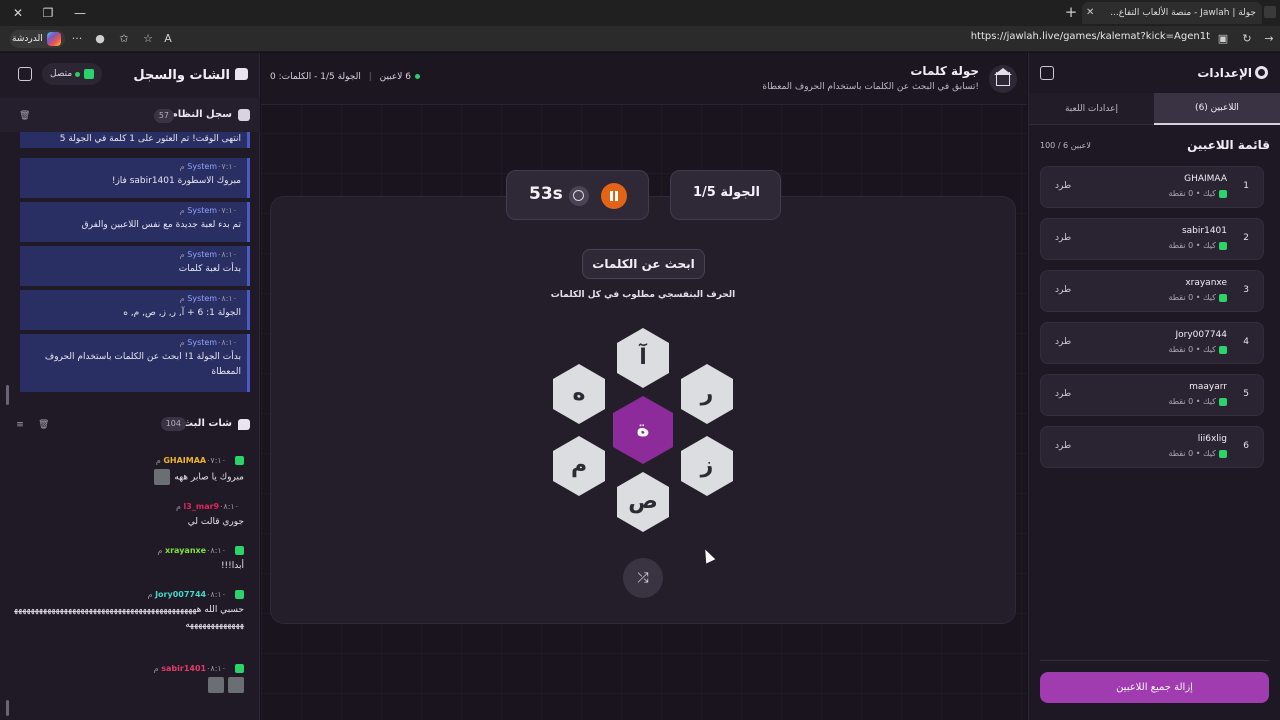 Image resolution: width=1280 pixels, height=720 pixels. What do you see at coordinates (215, 522) in the screenshot?
I see `chat-message-text: جوري قالت لي` at bounding box center [215, 522].